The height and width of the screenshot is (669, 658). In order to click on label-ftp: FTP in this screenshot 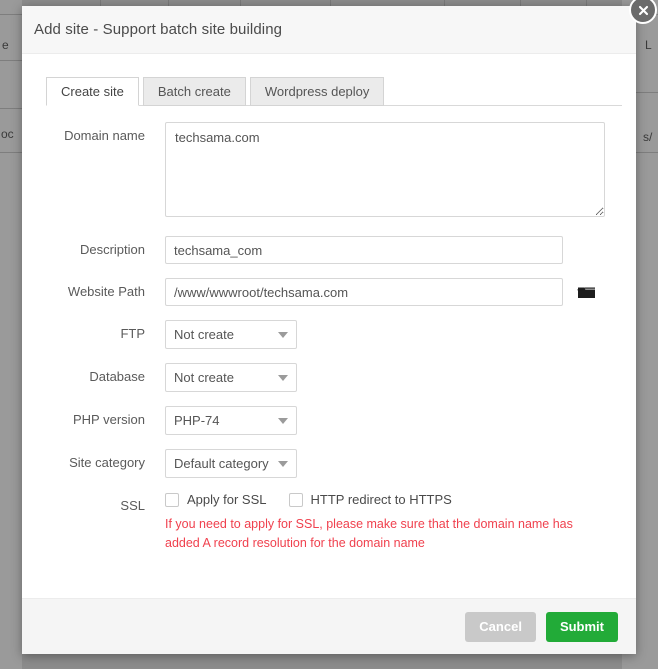, I will do `click(132, 333)`.